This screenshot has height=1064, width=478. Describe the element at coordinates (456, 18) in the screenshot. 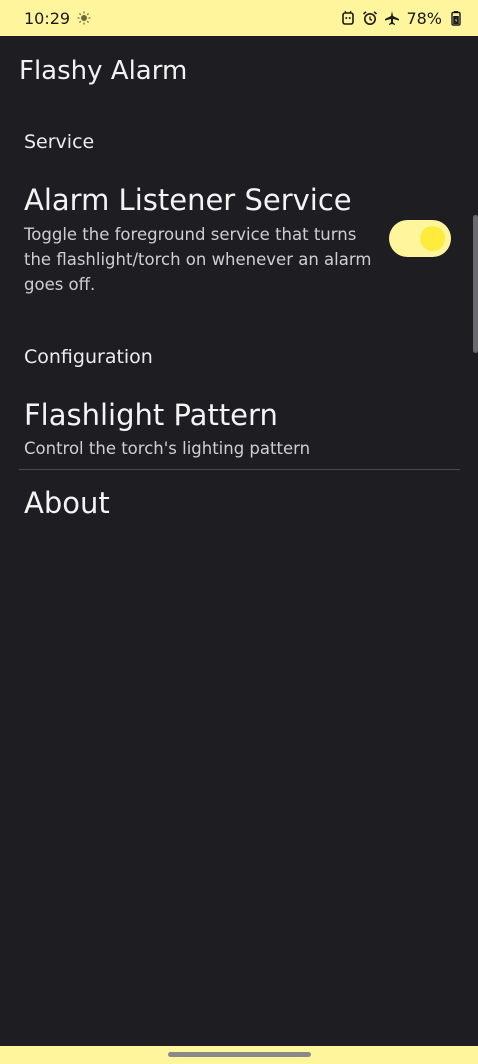

I see `battery-icon` at that location.